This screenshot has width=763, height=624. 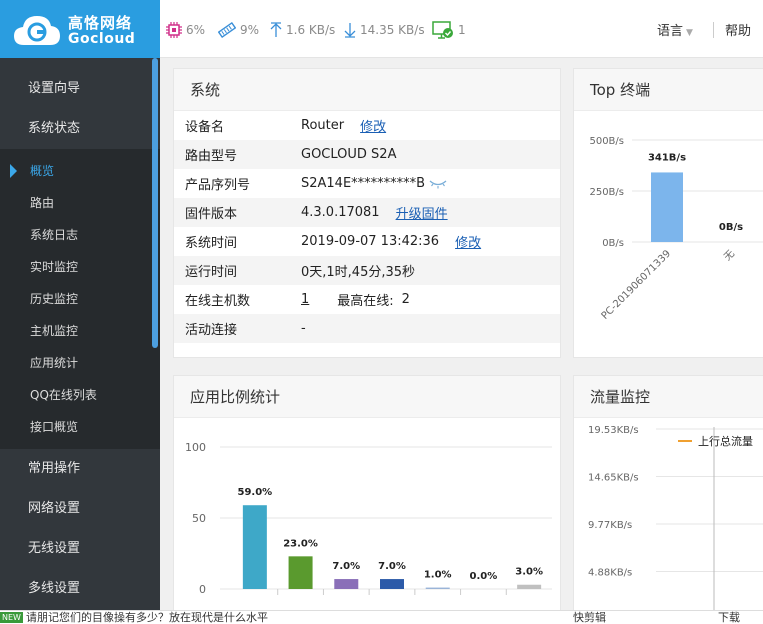 What do you see at coordinates (610, 573) in the screenshot?
I see `y-tick-label: 4.88KB/s` at bounding box center [610, 573].